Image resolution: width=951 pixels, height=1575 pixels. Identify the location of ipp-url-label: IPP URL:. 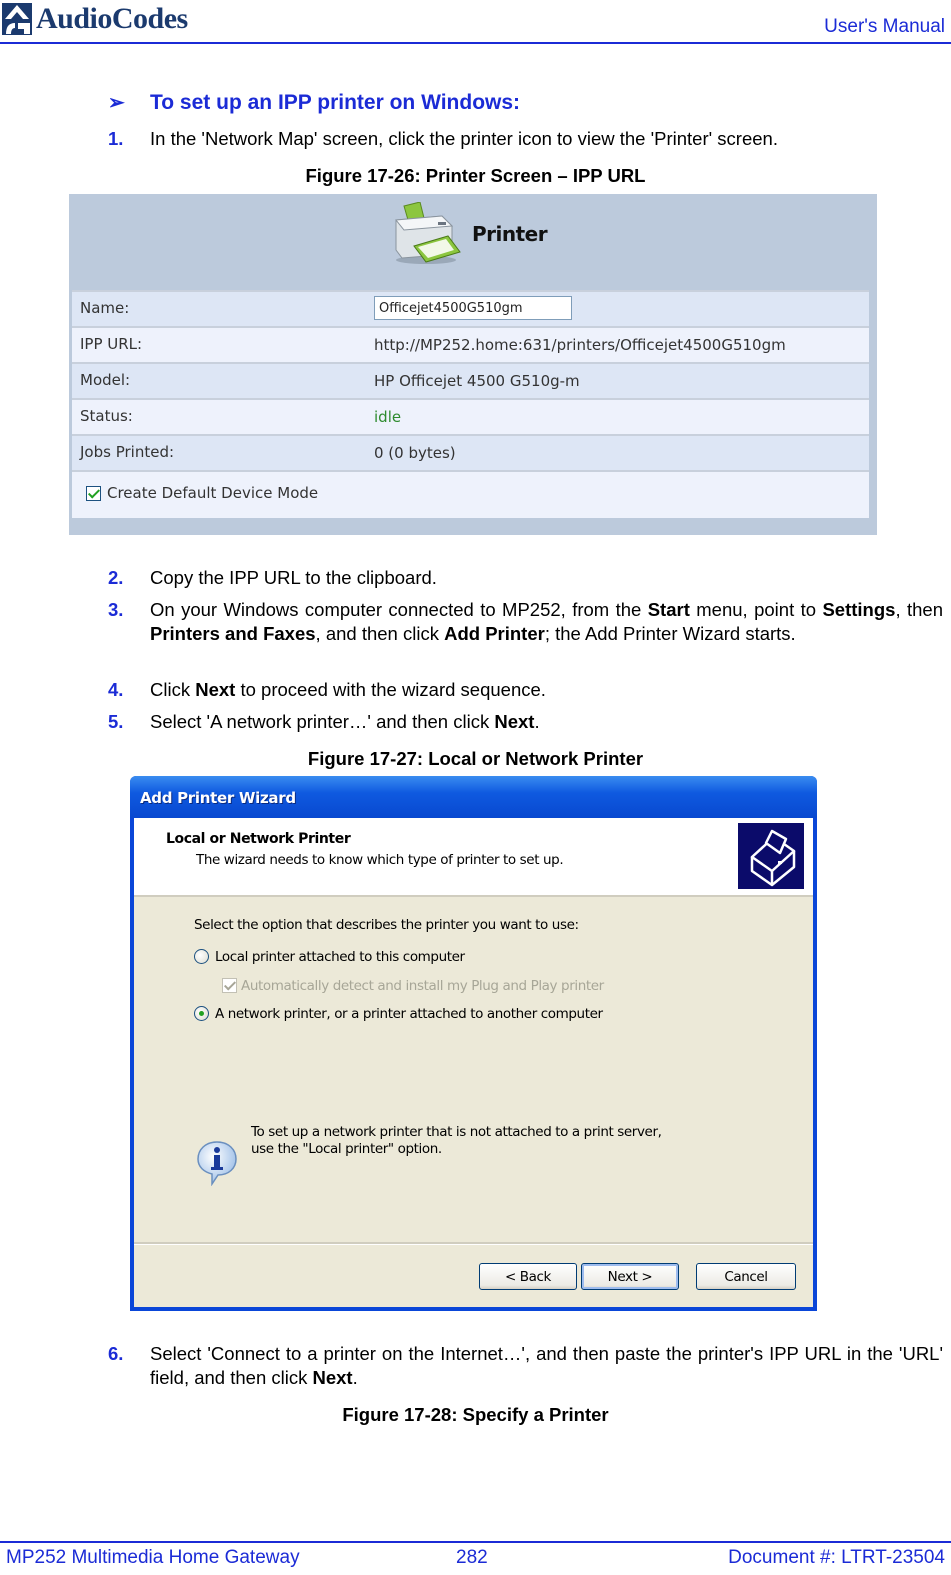
(111, 344).